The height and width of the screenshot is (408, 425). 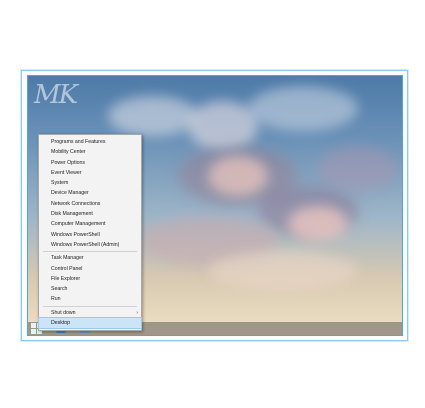 What do you see at coordinates (90, 258) in the screenshot?
I see `menu-item-task-manager: Task Manager` at bounding box center [90, 258].